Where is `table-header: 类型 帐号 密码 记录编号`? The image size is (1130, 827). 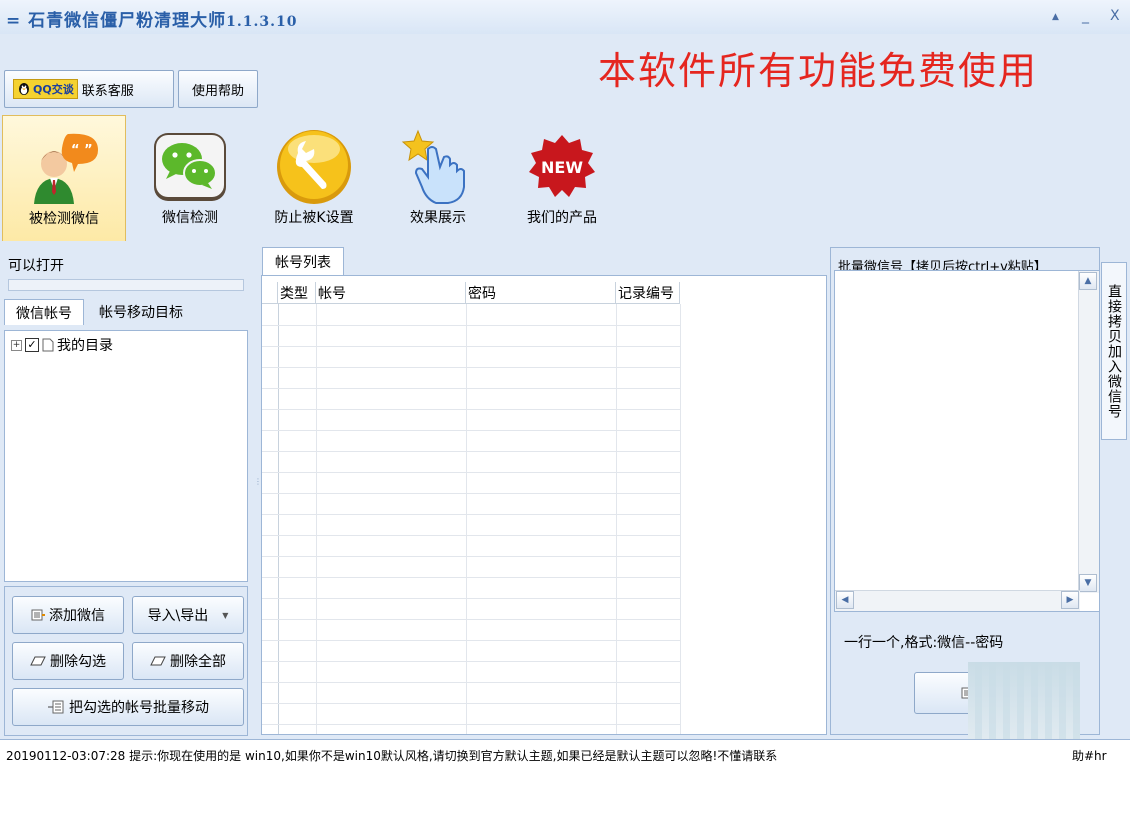
table-header: 类型 帐号 密码 记录编号 is located at coordinates (471, 293).